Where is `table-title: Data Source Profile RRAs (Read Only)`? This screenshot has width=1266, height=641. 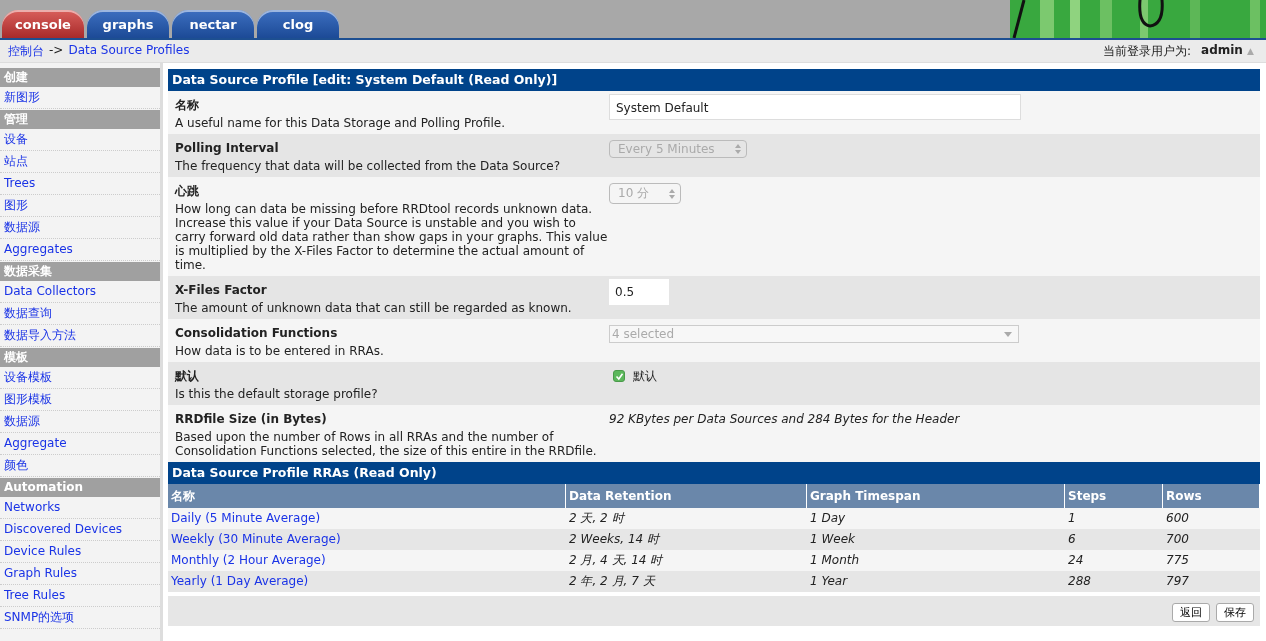
table-title: Data Source Profile RRAs (Read Only) is located at coordinates (714, 473).